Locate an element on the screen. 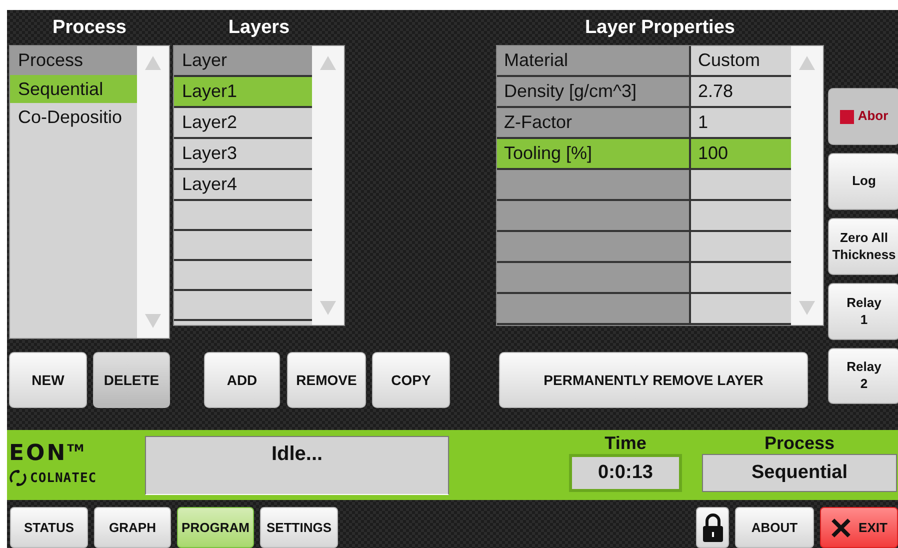  property-name: Density [g/cm^3] is located at coordinates (594, 91).